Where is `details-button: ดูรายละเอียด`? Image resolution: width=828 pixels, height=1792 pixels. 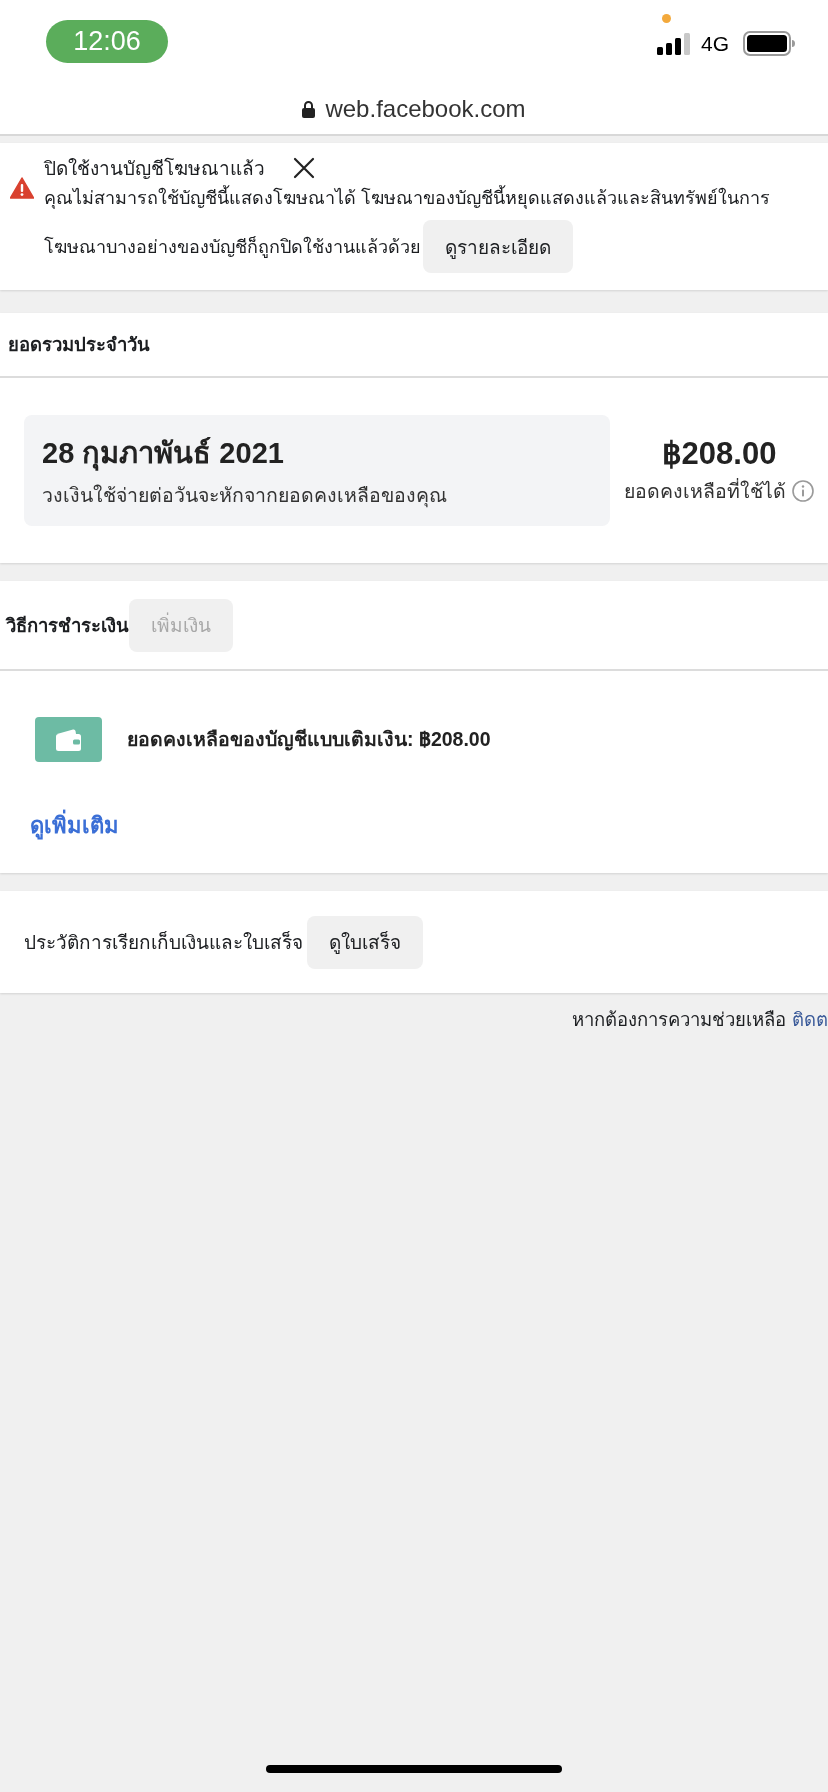 details-button: ดูรายละเอียด is located at coordinates (498, 246).